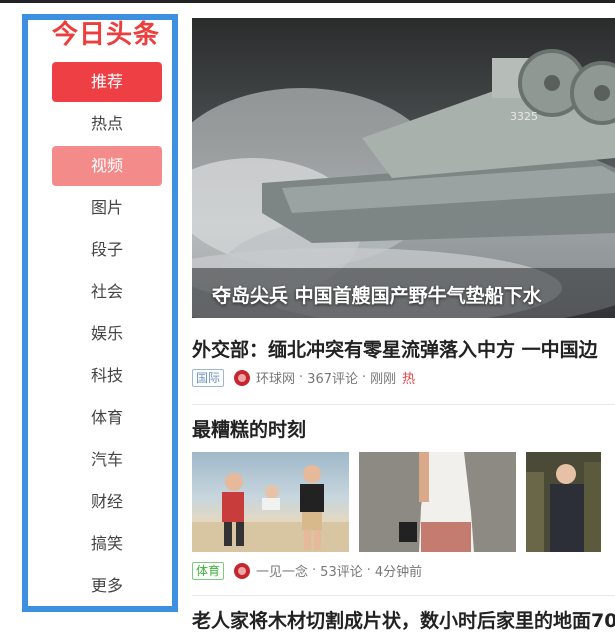 Image resolution: width=615 pixels, height=636 pixels. I want to click on nav-item-society: 社会, so click(107, 292).